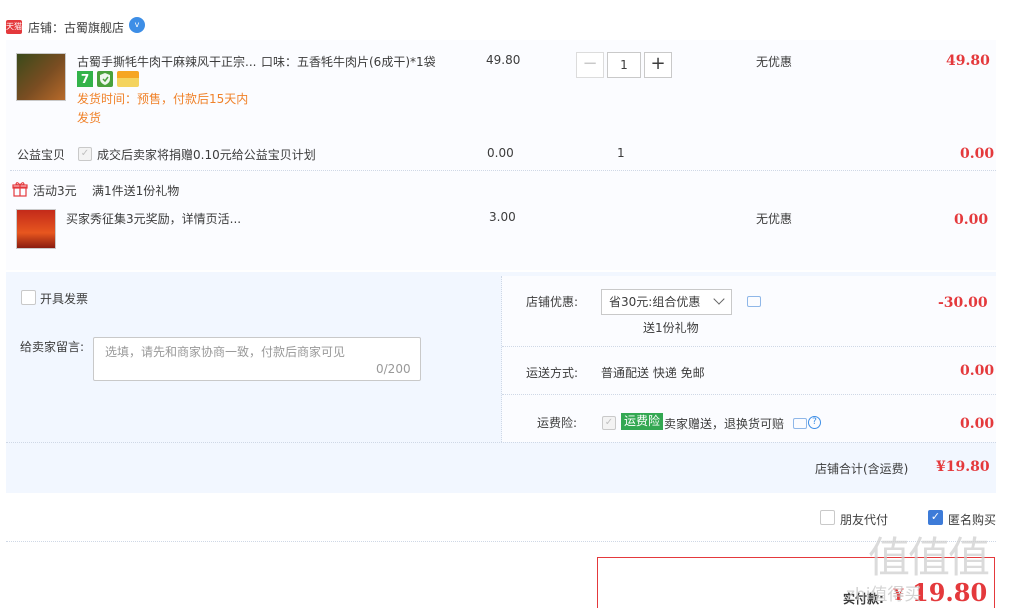  Describe the element at coordinates (935, 517) in the screenshot. I see `anonymous-checkbox: ✓` at that location.